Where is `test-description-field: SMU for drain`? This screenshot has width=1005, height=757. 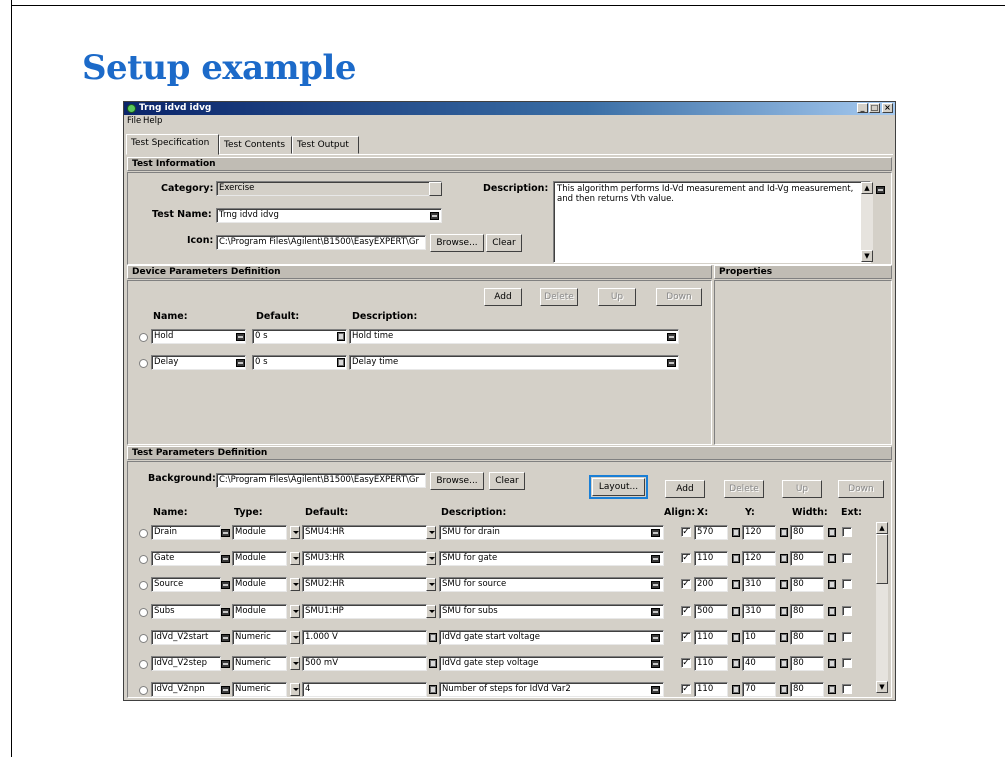 test-description-field: SMU for drain is located at coordinates (551, 532).